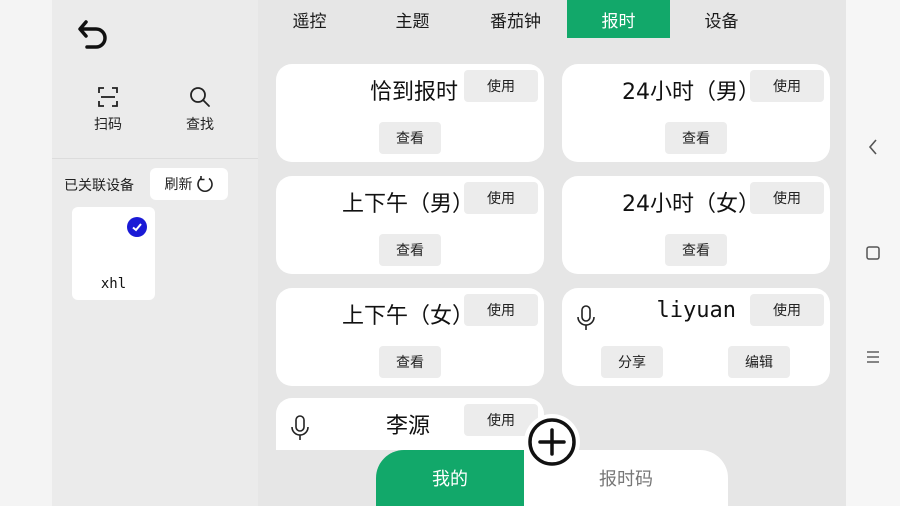 This screenshot has height=506, width=900. What do you see at coordinates (137, 227) in the screenshot?
I see `selected-check-icon` at bounding box center [137, 227].